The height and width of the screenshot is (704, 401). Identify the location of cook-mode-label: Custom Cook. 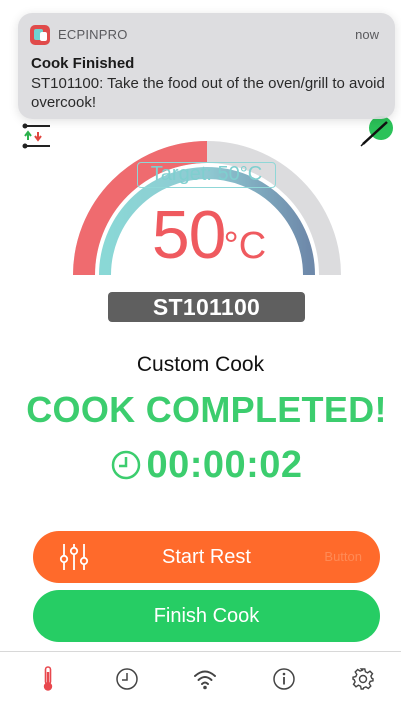
(200, 364).